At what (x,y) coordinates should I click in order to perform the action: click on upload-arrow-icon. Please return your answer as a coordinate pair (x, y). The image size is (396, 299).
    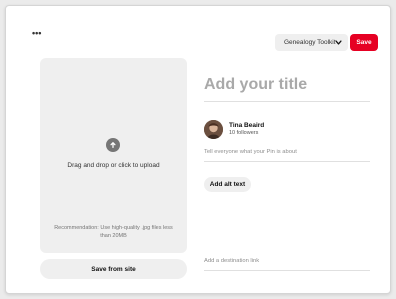
    Looking at the image, I should click on (113, 145).